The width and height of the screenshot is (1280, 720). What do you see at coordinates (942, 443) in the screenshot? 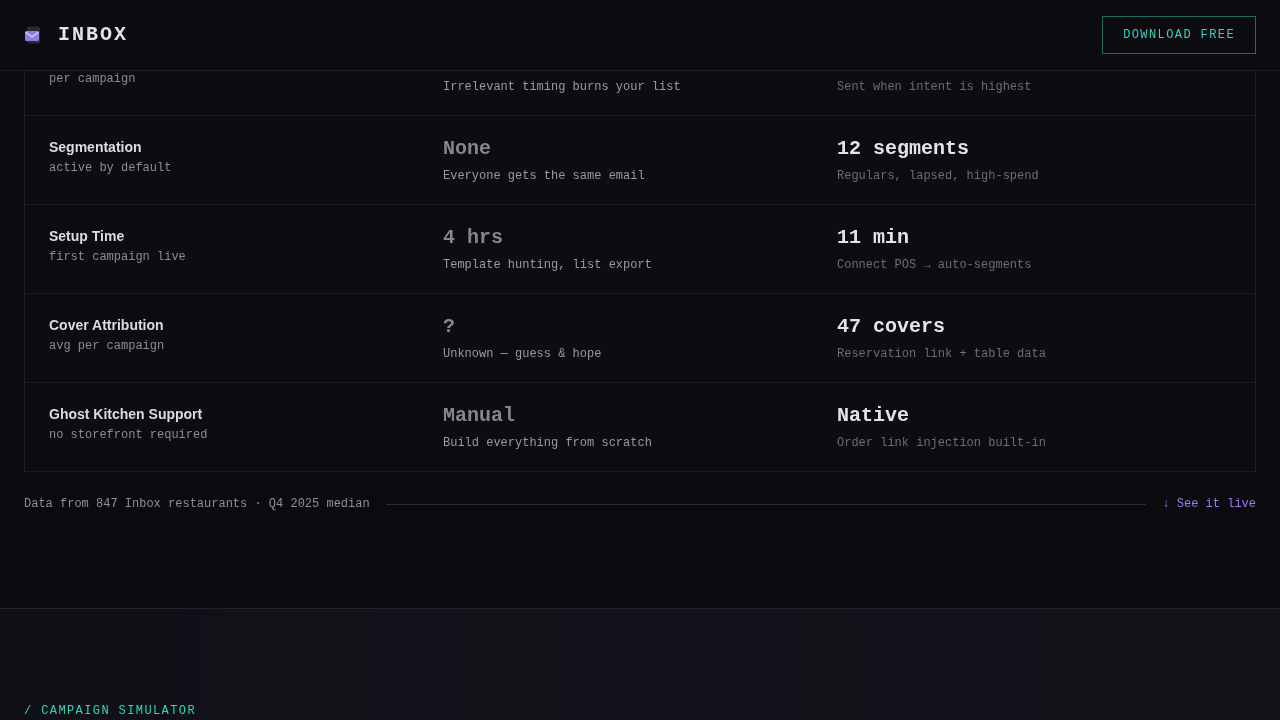
I see `after-note: Order link injection built-in` at bounding box center [942, 443].